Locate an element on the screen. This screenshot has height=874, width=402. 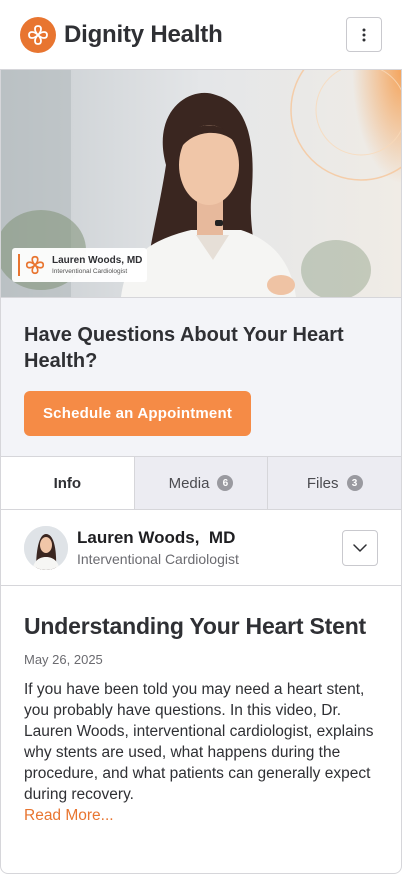
doctor-name: Lauren Woods, MD is located at coordinates (156, 537).